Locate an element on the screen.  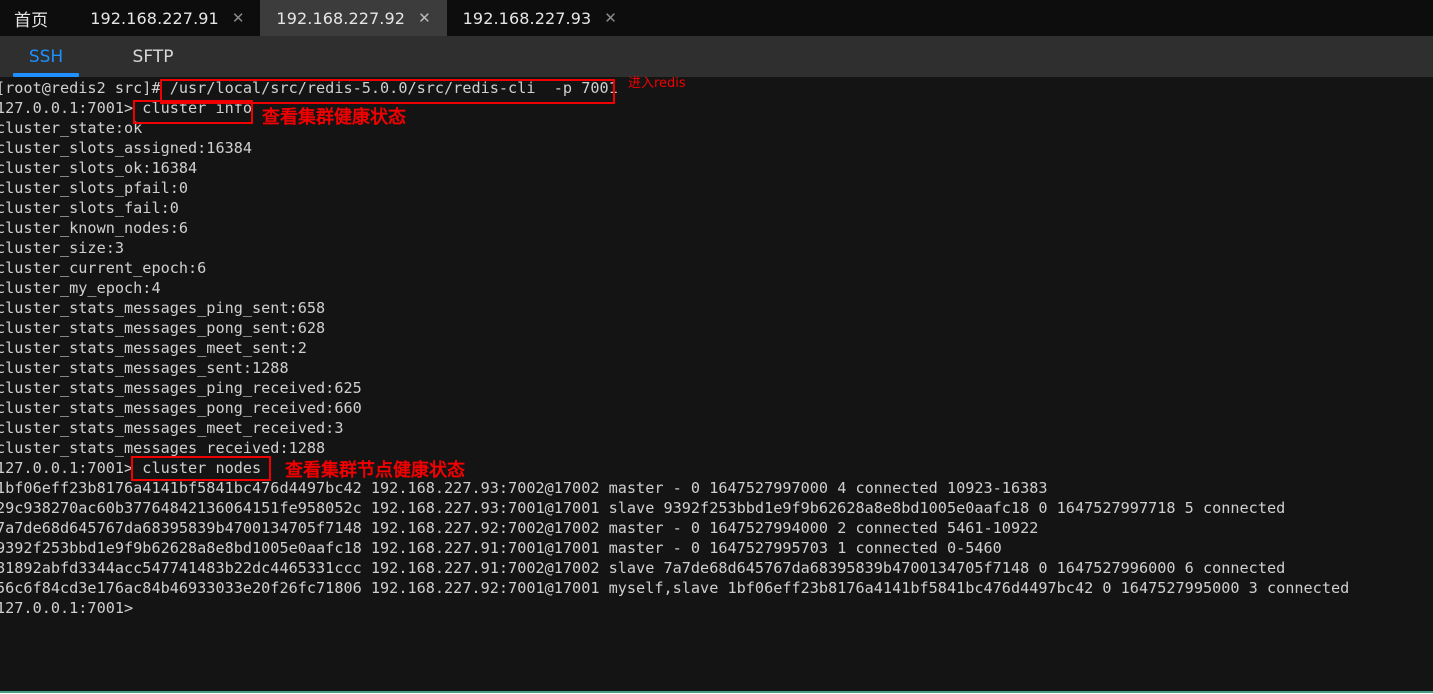
terminal-line: cluster_slots_assigned:16384 is located at coordinates (126, 148).